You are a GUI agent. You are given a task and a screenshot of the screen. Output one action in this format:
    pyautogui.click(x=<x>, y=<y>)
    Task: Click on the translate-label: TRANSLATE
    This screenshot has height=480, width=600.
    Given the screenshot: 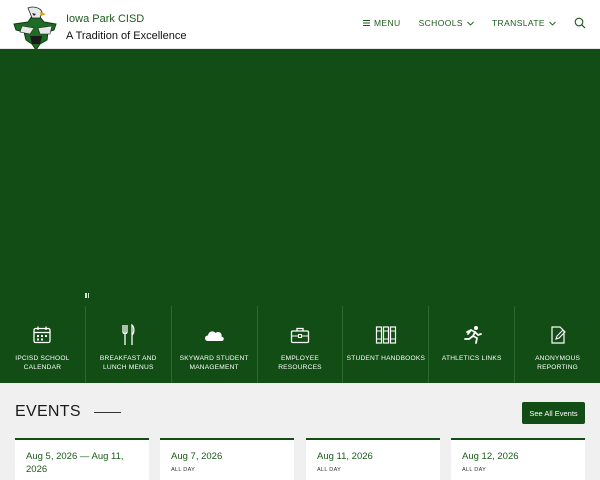 What is the action you would take?
    pyautogui.click(x=518, y=23)
    